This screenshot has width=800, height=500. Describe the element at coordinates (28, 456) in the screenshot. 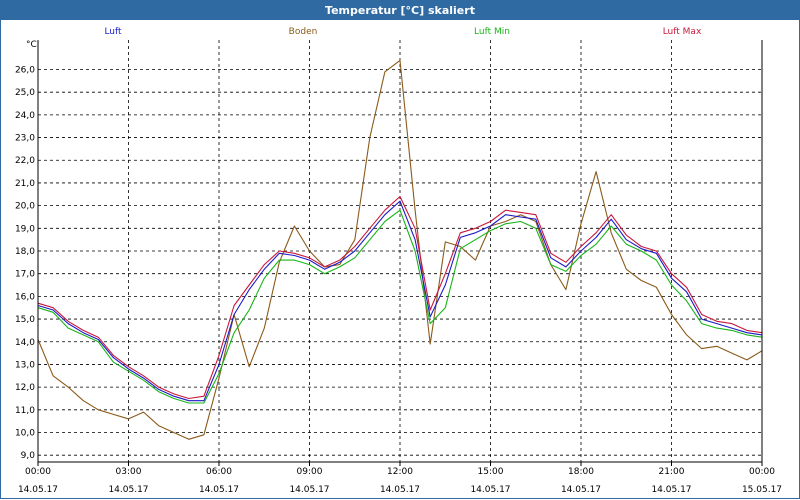

I see `y-tick-label: 9,0` at that location.